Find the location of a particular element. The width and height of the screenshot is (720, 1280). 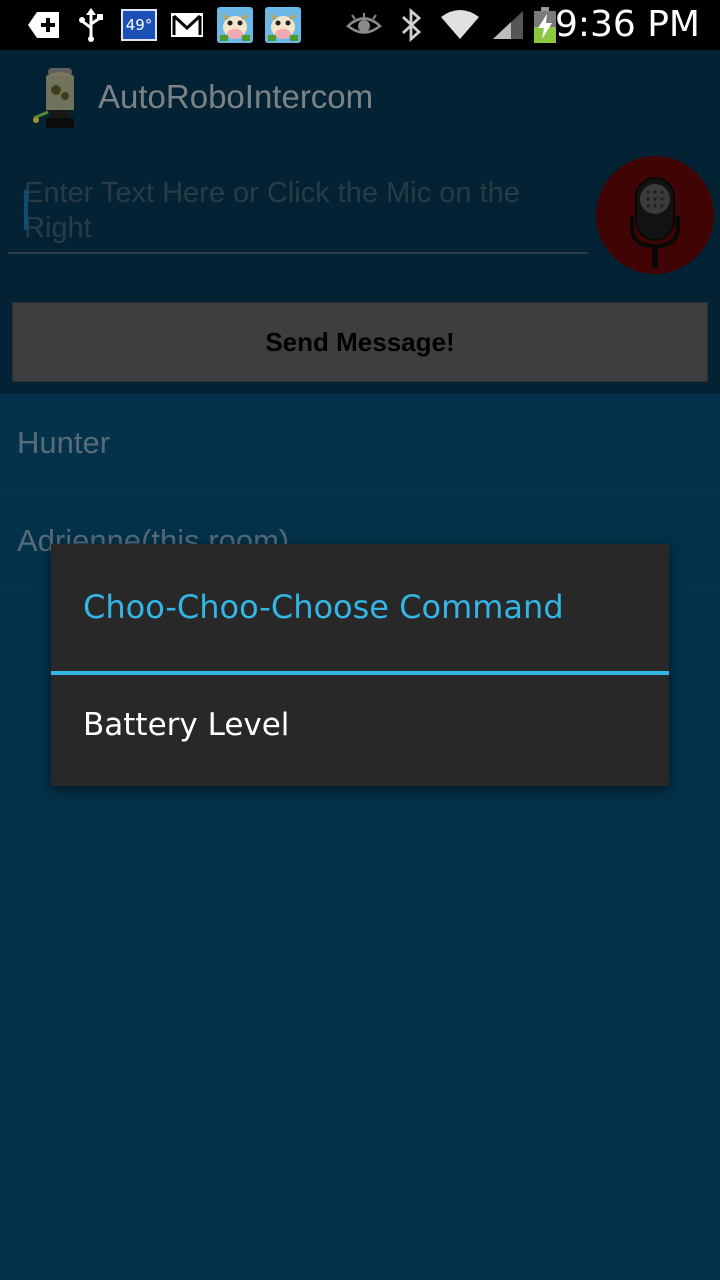

usb-icon is located at coordinates (91, 25).